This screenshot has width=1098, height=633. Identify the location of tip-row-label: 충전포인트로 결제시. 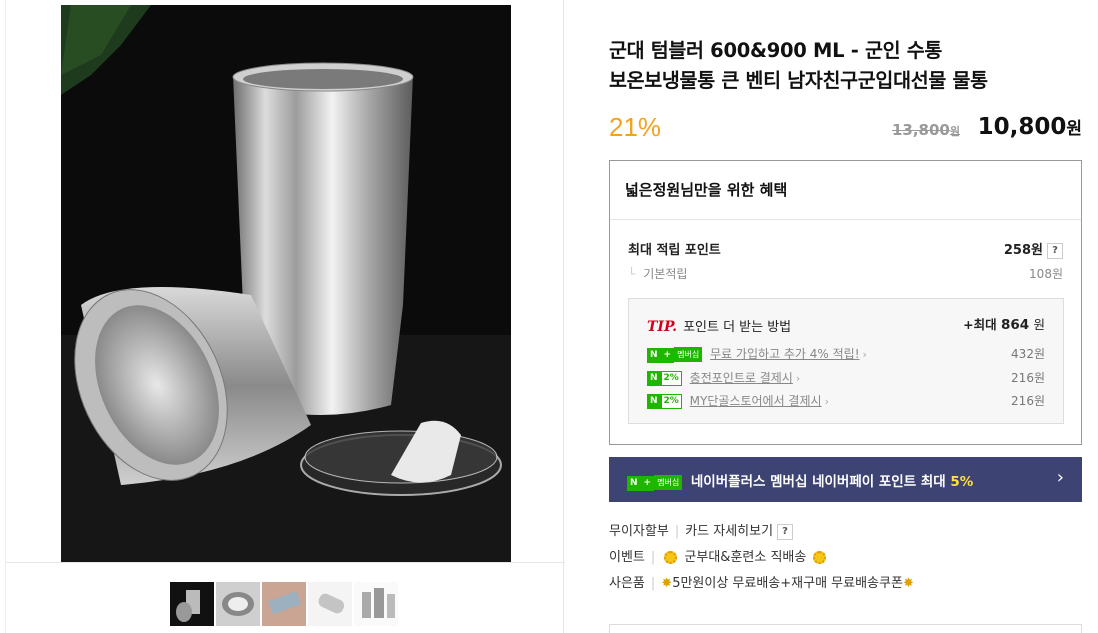
(741, 378).